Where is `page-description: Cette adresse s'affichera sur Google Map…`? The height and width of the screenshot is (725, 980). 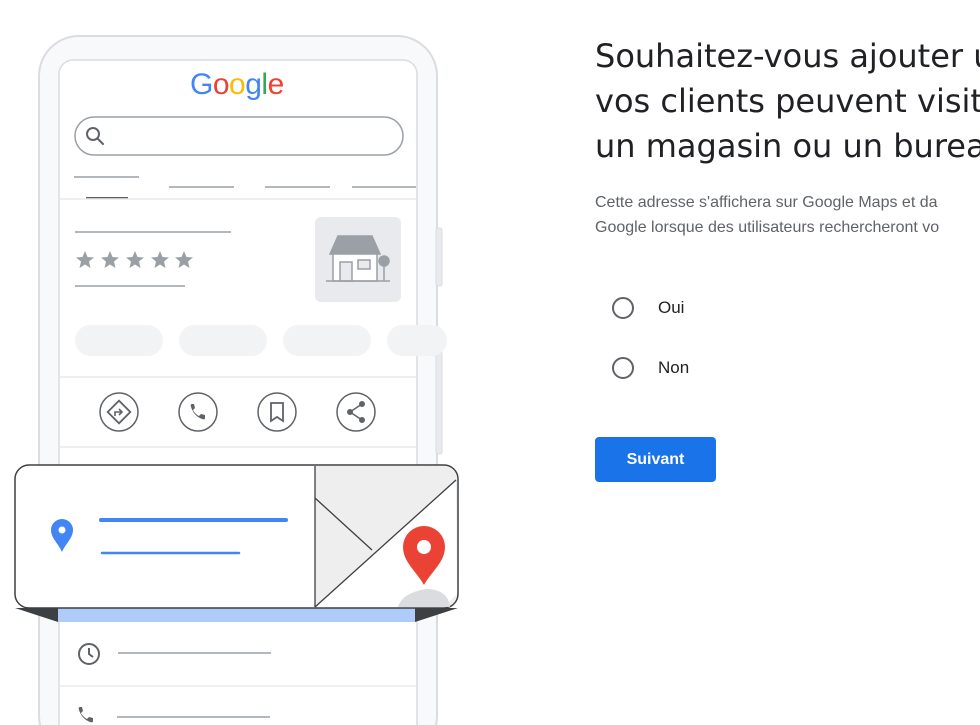 page-description: Cette adresse s'affichera sur Google Map… is located at coordinates (787, 215).